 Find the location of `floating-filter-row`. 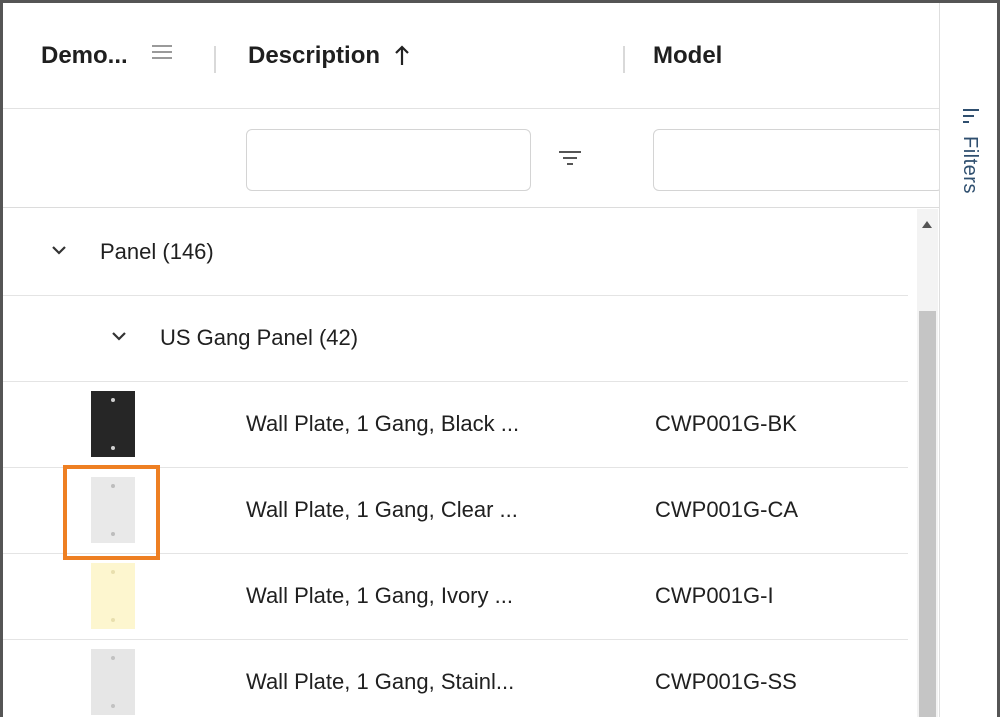

floating-filter-row is located at coordinates (473, 158).